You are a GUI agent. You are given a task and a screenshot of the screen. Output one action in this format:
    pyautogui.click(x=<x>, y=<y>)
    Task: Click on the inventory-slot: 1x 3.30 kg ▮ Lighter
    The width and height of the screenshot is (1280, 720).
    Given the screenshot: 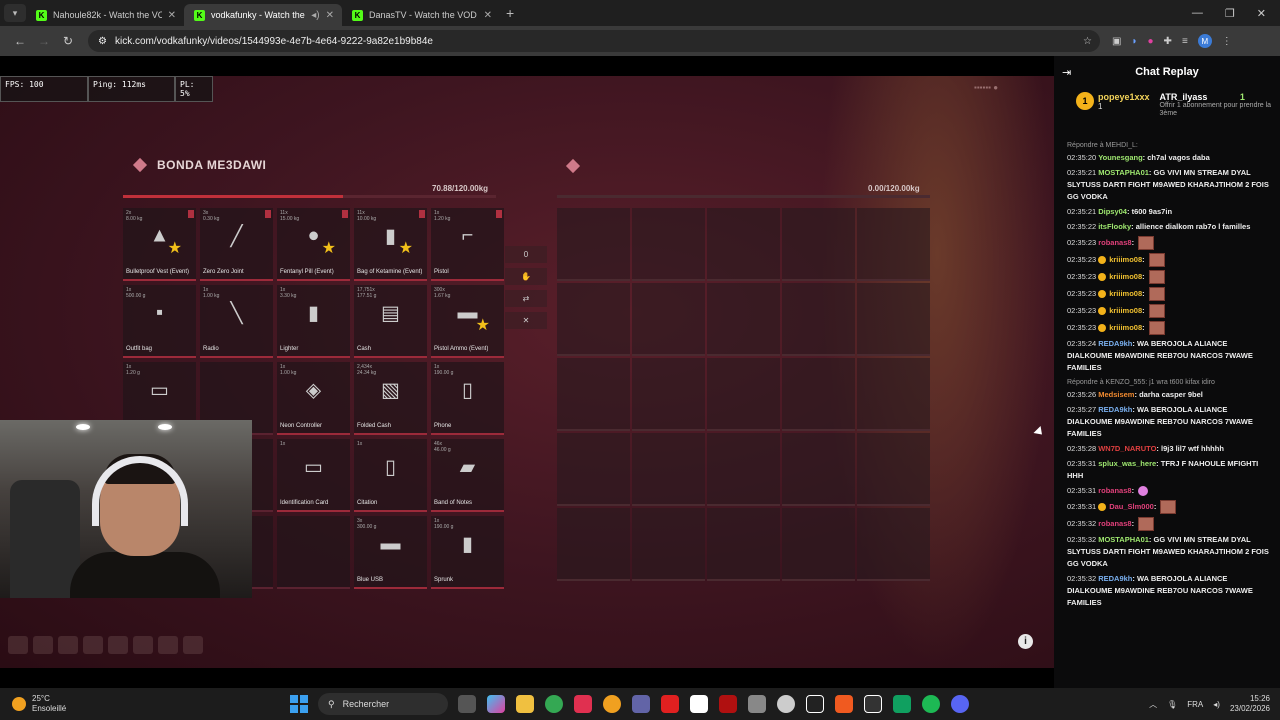 What is the action you would take?
    pyautogui.click(x=313, y=321)
    